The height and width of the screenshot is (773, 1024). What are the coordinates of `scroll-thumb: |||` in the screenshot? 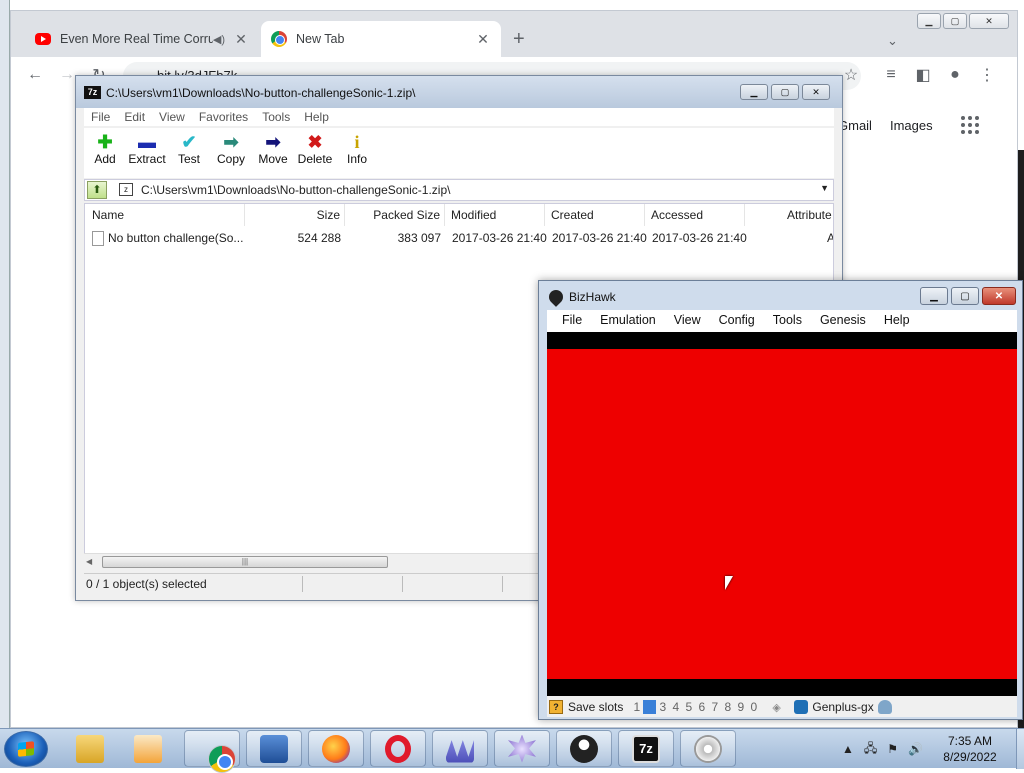 It's located at (245, 562).